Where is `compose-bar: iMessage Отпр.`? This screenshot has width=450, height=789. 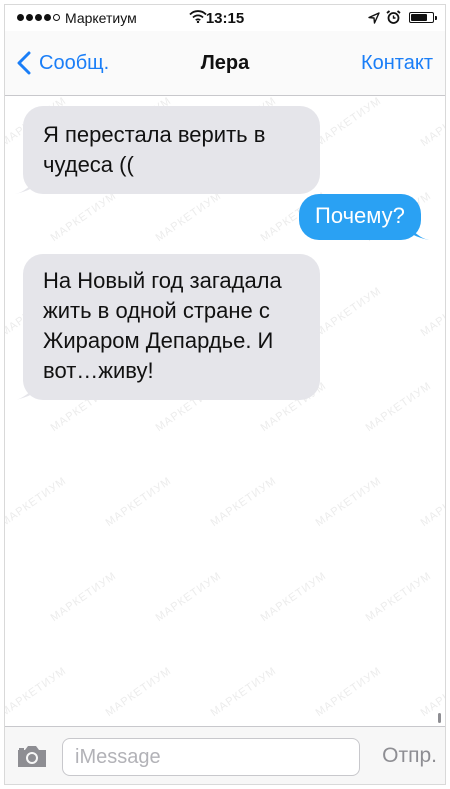 compose-bar: iMessage Отпр. is located at coordinates (225, 755).